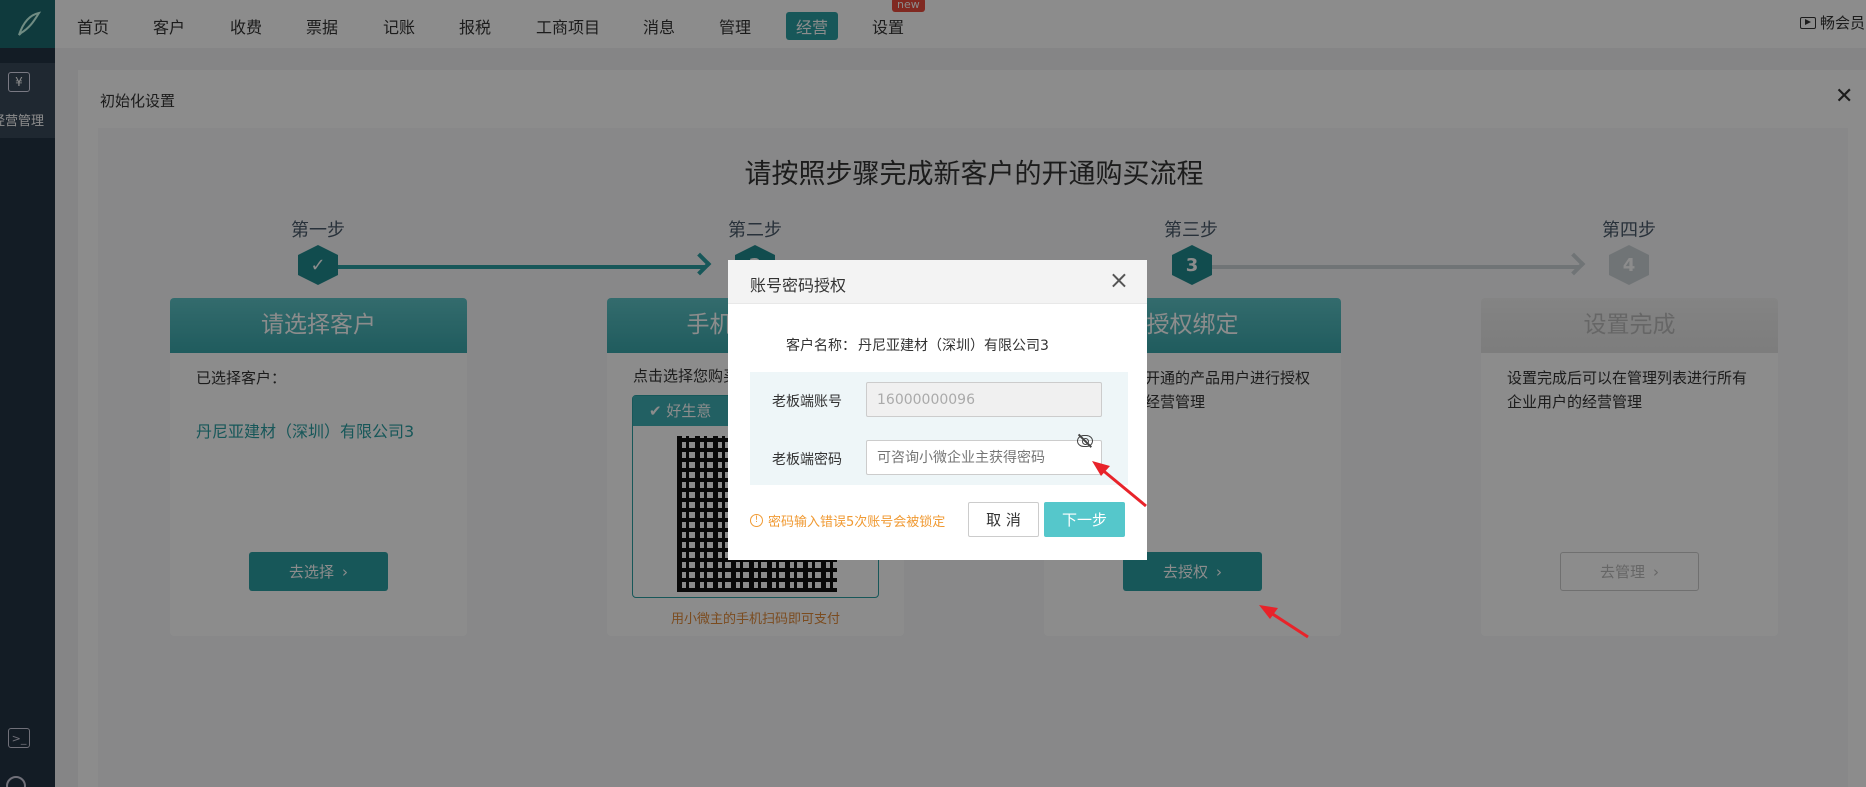 The width and height of the screenshot is (1866, 787). Describe the element at coordinates (984, 457) in the screenshot. I see `password-field` at that location.